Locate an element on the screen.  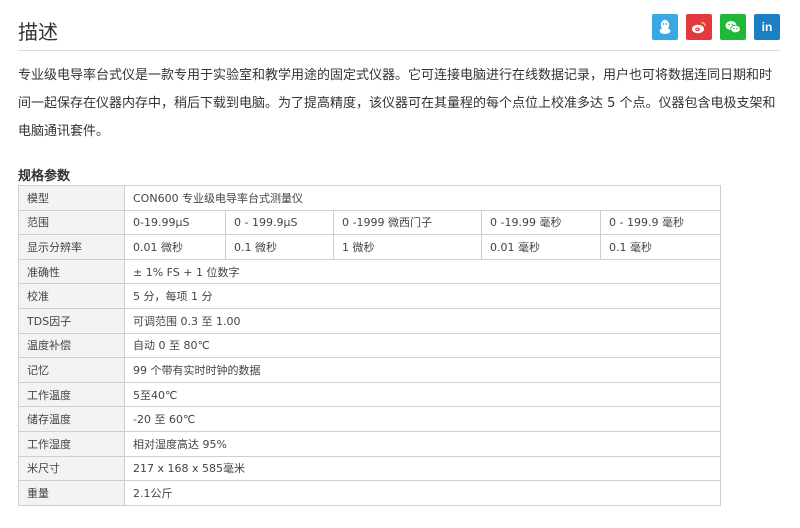
table-row: 校准 5 分，每项 1 分 is located at coordinates (369, 296).